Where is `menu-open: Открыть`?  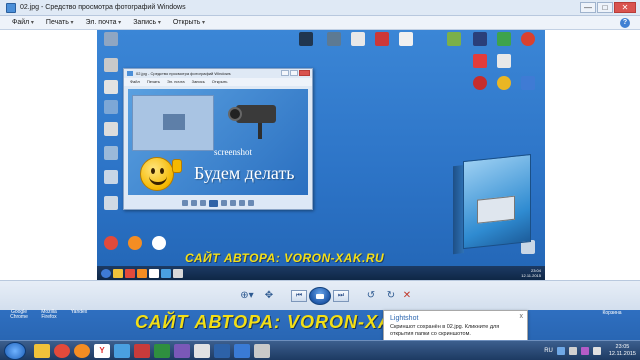 menu-open: Открыть is located at coordinates (189, 22).